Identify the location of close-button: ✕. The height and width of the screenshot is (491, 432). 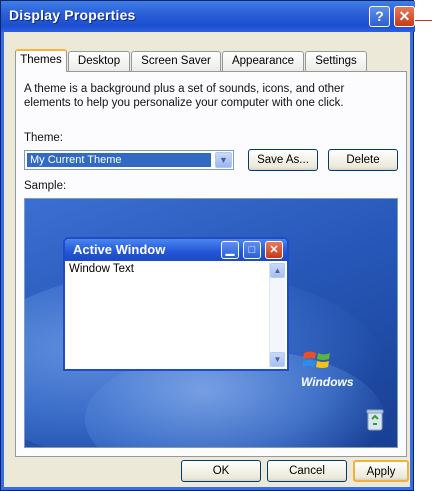
(404, 16).